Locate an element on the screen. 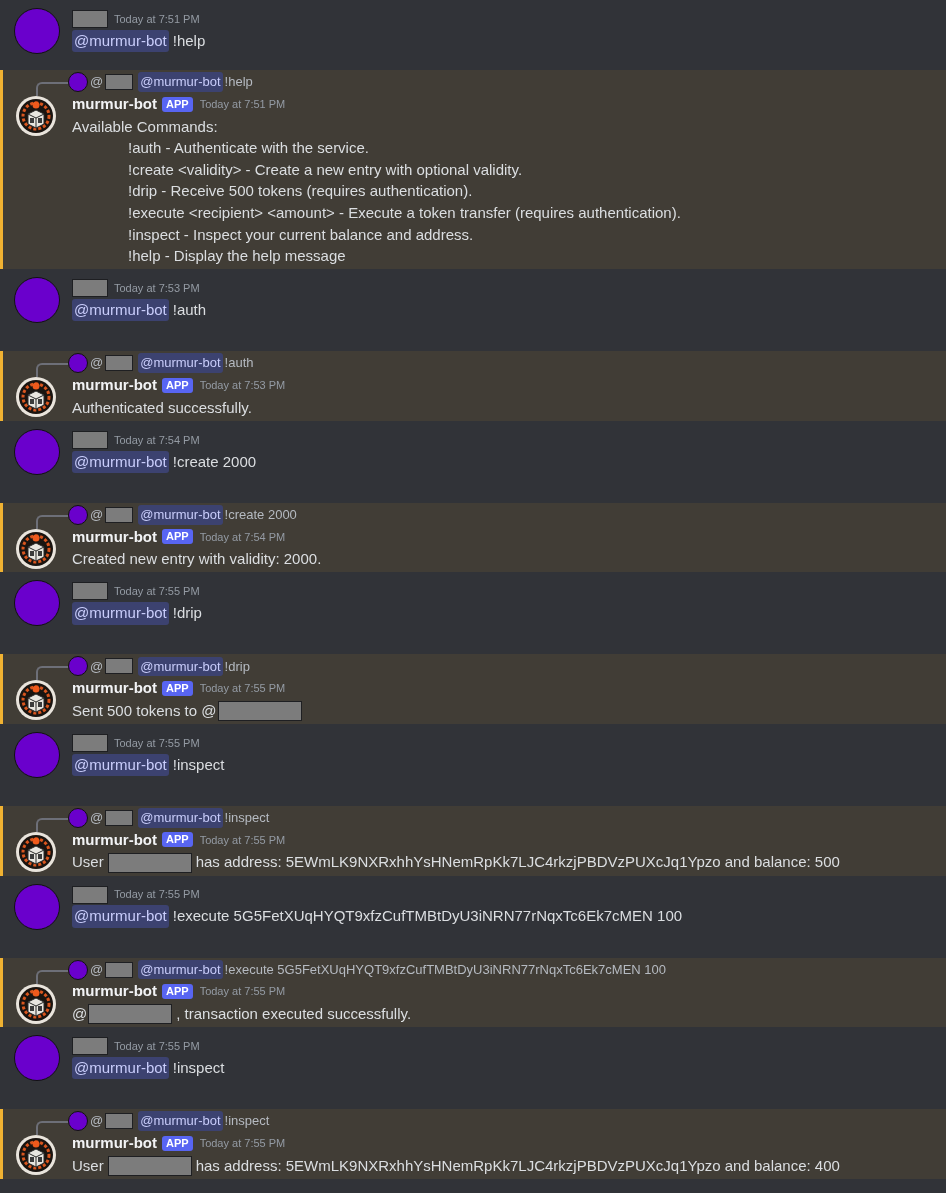 This screenshot has height=1193, width=946. message-text: !drip is located at coordinates (187, 613).